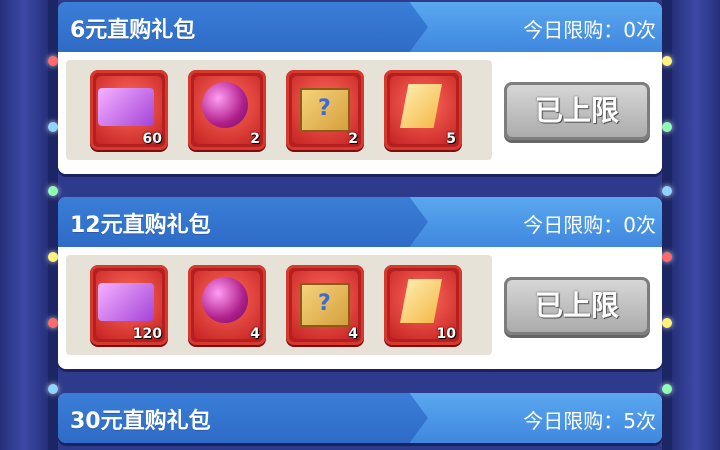  I want to click on pack-title: 12元直购礼包, so click(140, 225).